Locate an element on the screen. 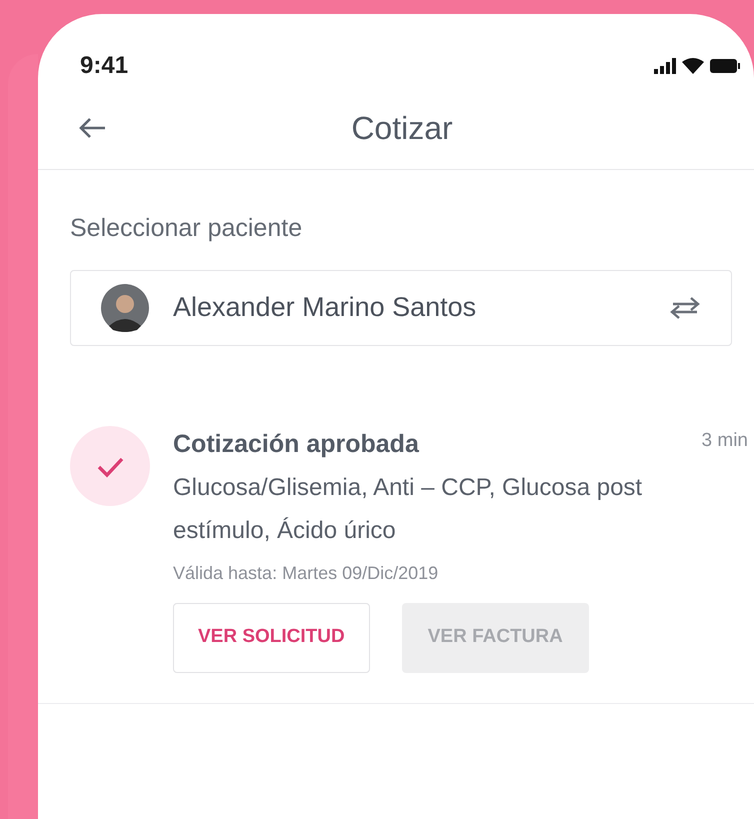  patient-name: Alexander Marino Santos is located at coordinates (325, 307).